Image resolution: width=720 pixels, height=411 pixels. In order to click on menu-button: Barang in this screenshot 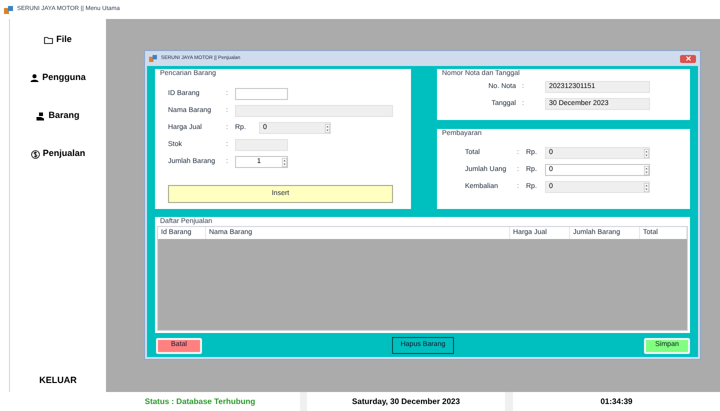, I will do `click(58, 116)`.